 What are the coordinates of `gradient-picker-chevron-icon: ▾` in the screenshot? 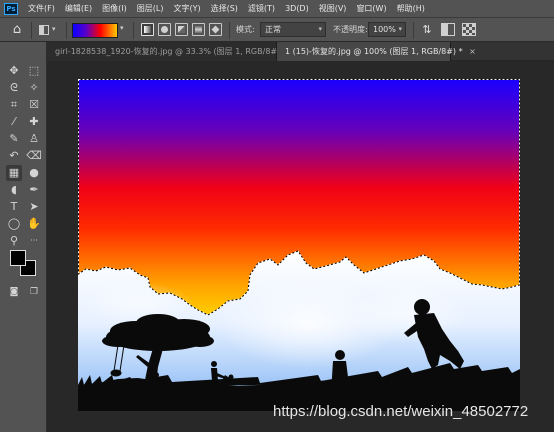 It's located at (122, 32).